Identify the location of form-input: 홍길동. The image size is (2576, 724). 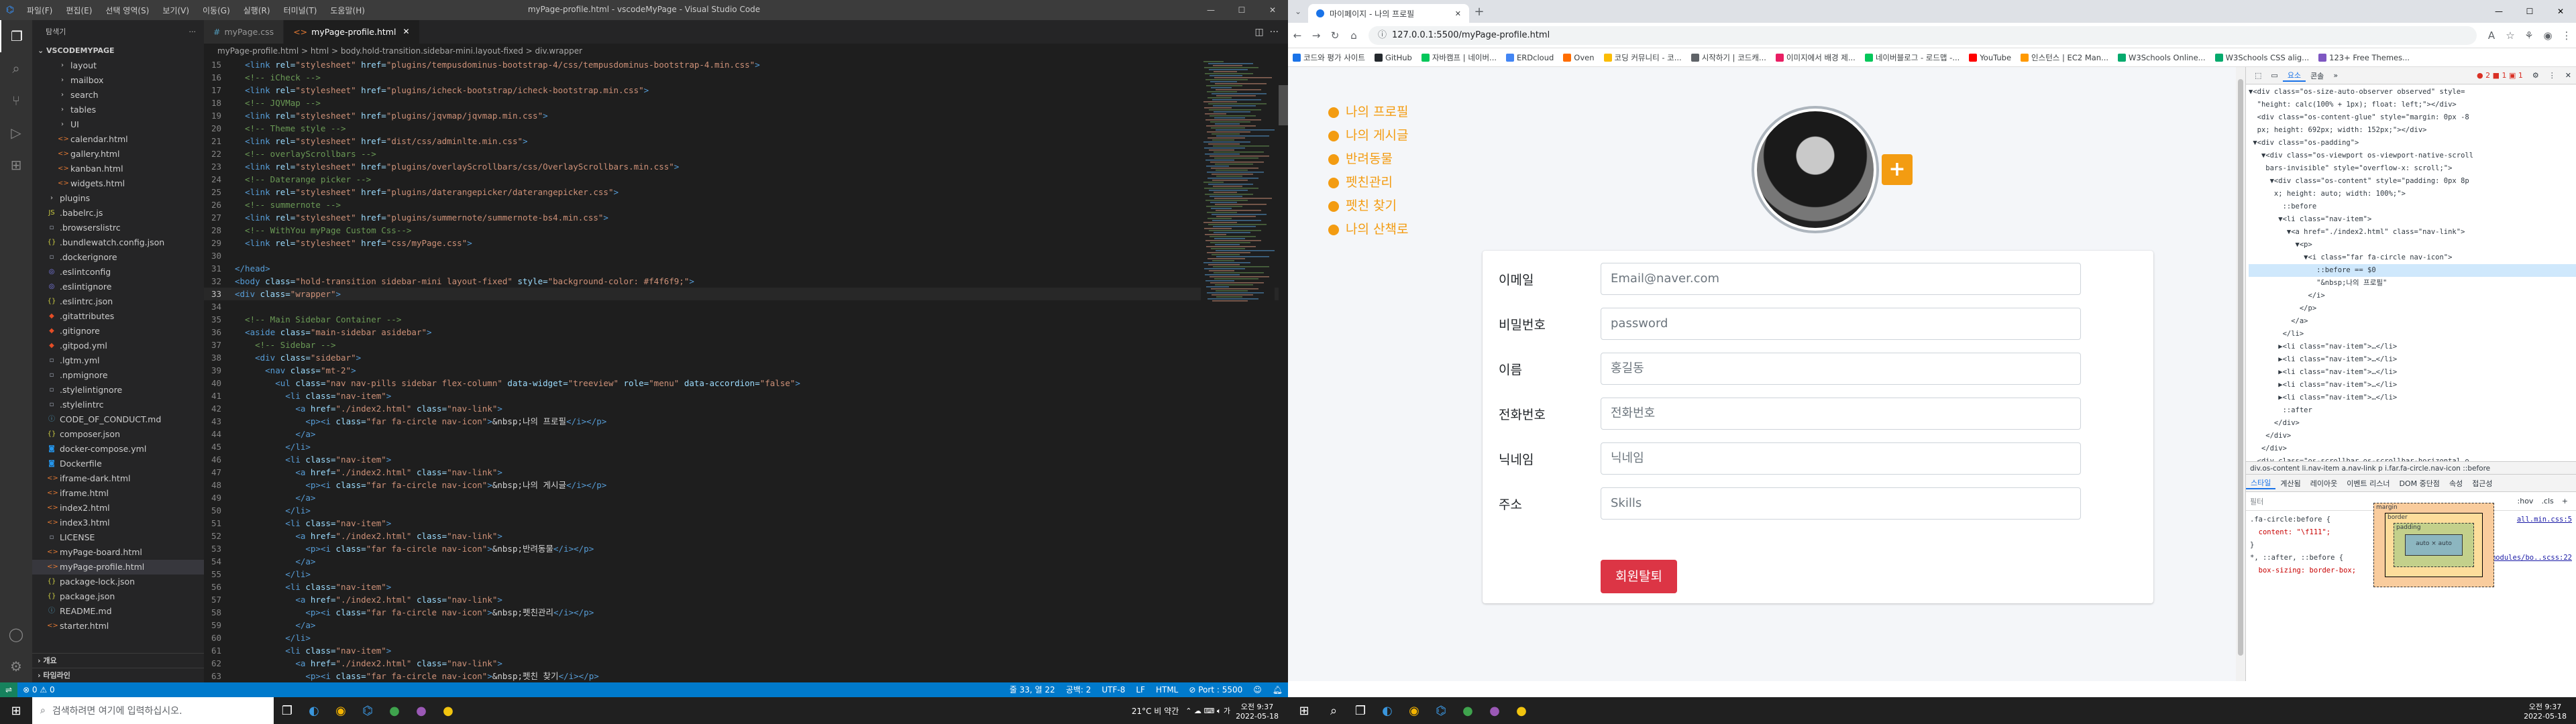
(1841, 369).